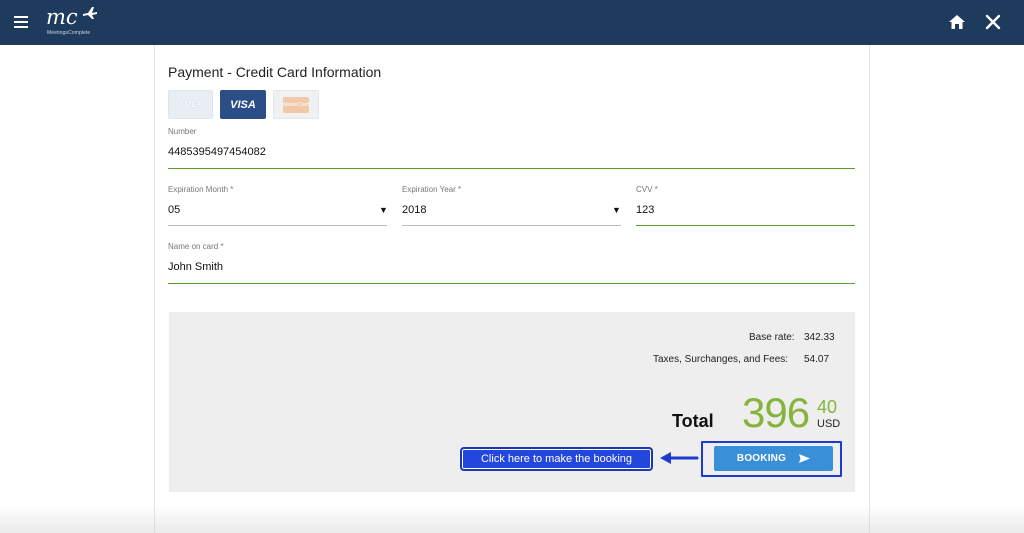 Image resolution: width=1024 pixels, height=533 pixels. Describe the element at coordinates (196, 246) in the screenshot. I see `name-on-card-label: Name on card *` at that location.